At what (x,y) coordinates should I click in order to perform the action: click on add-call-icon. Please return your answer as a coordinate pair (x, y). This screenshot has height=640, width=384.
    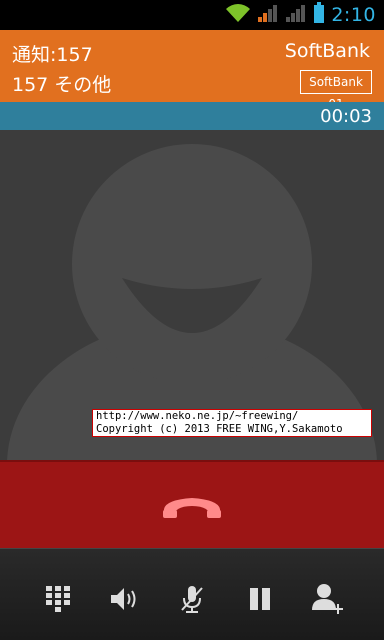
    Looking at the image, I should click on (327, 599).